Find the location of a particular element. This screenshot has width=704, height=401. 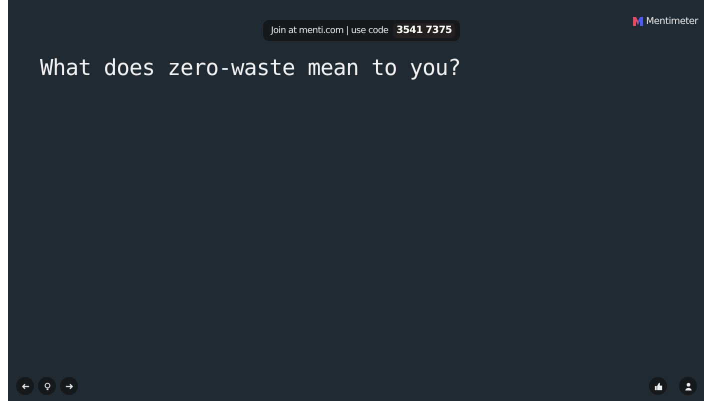

join-text: Join at menti.com | use code is located at coordinates (329, 31).